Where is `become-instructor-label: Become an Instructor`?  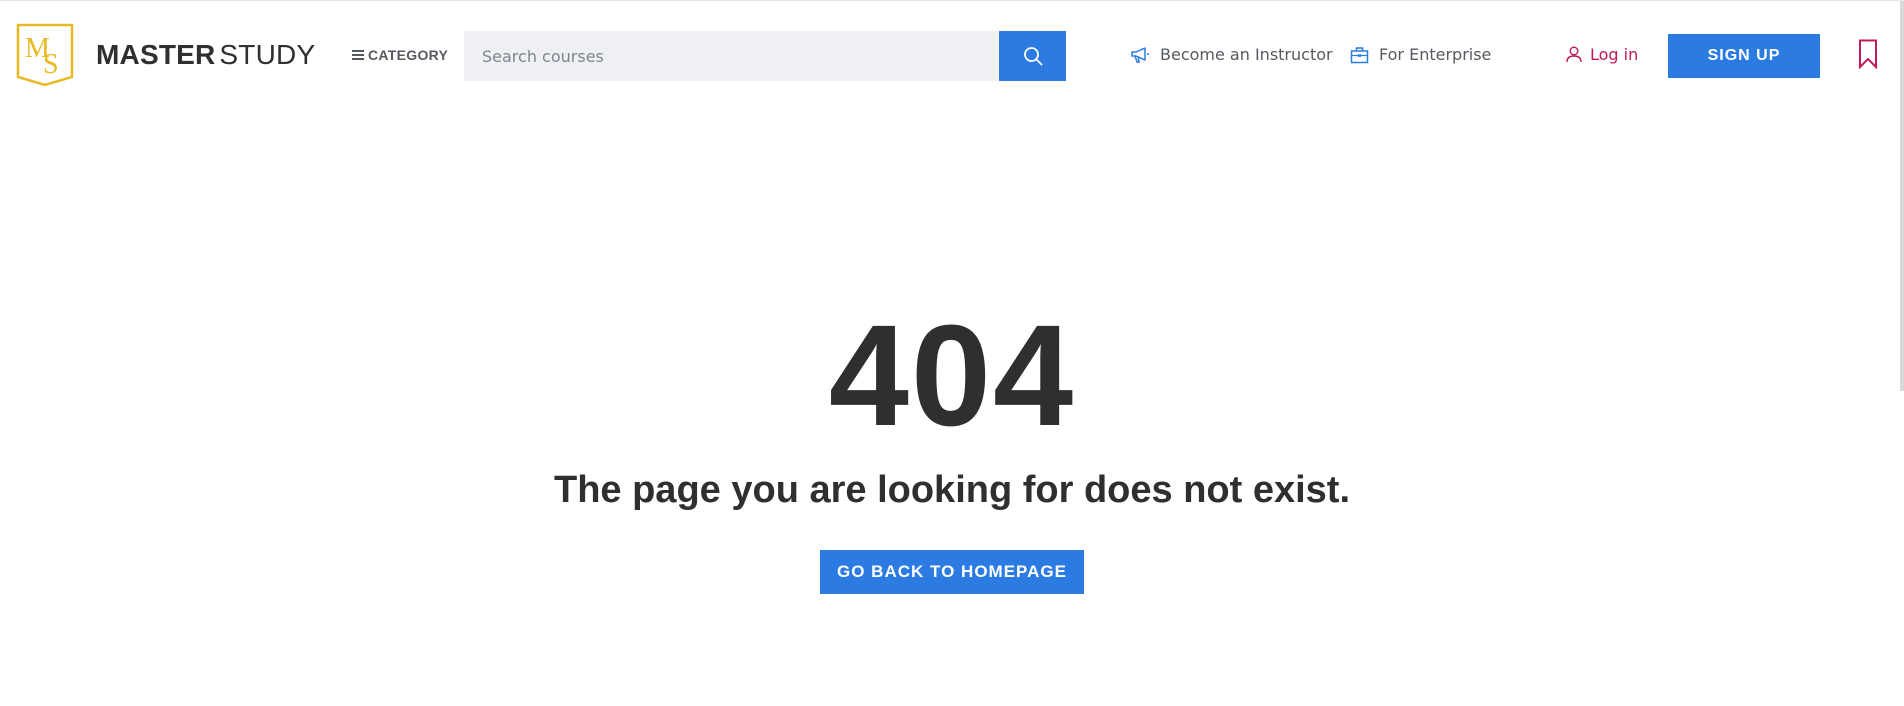
become-instructor-label: Become an Instructor is located at coordinates (1246, 54).